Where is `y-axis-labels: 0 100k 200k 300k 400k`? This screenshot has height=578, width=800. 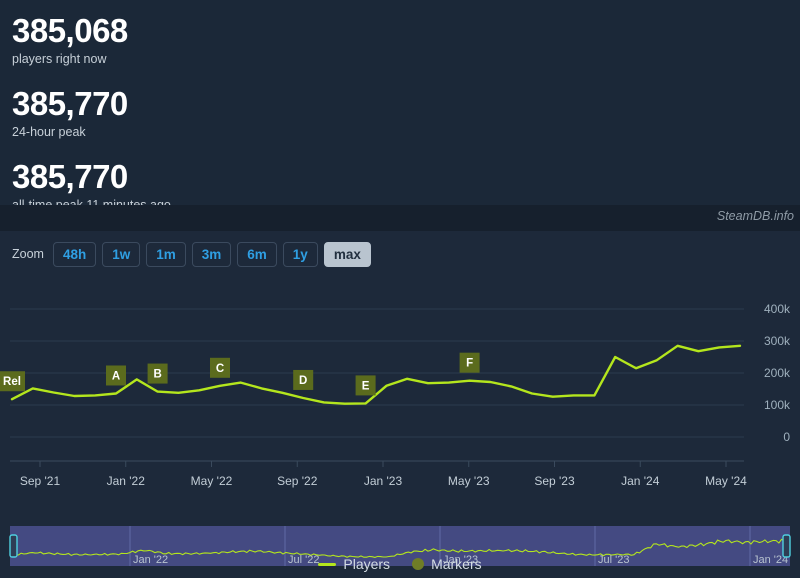
y-axis-labels: 0 100k 200k 300k 400k is located at coordinates (777, 373).